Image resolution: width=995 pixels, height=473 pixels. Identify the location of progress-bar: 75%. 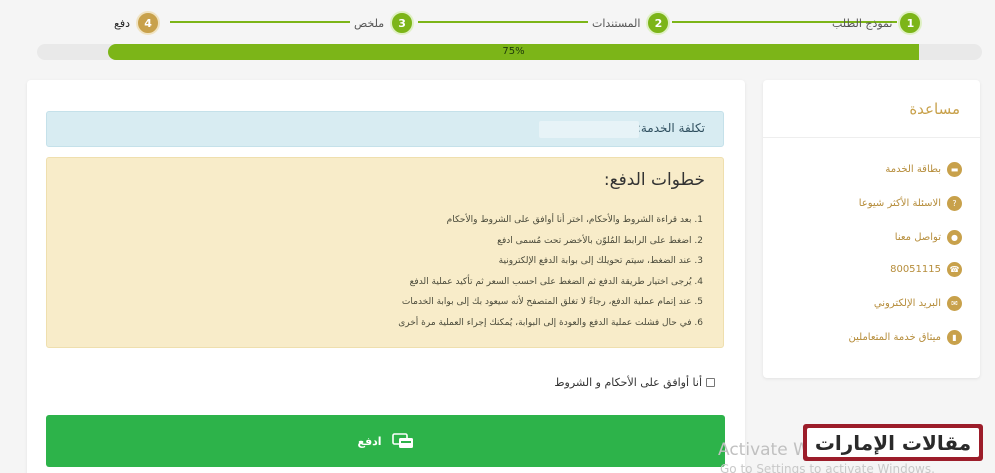
(509, 52).